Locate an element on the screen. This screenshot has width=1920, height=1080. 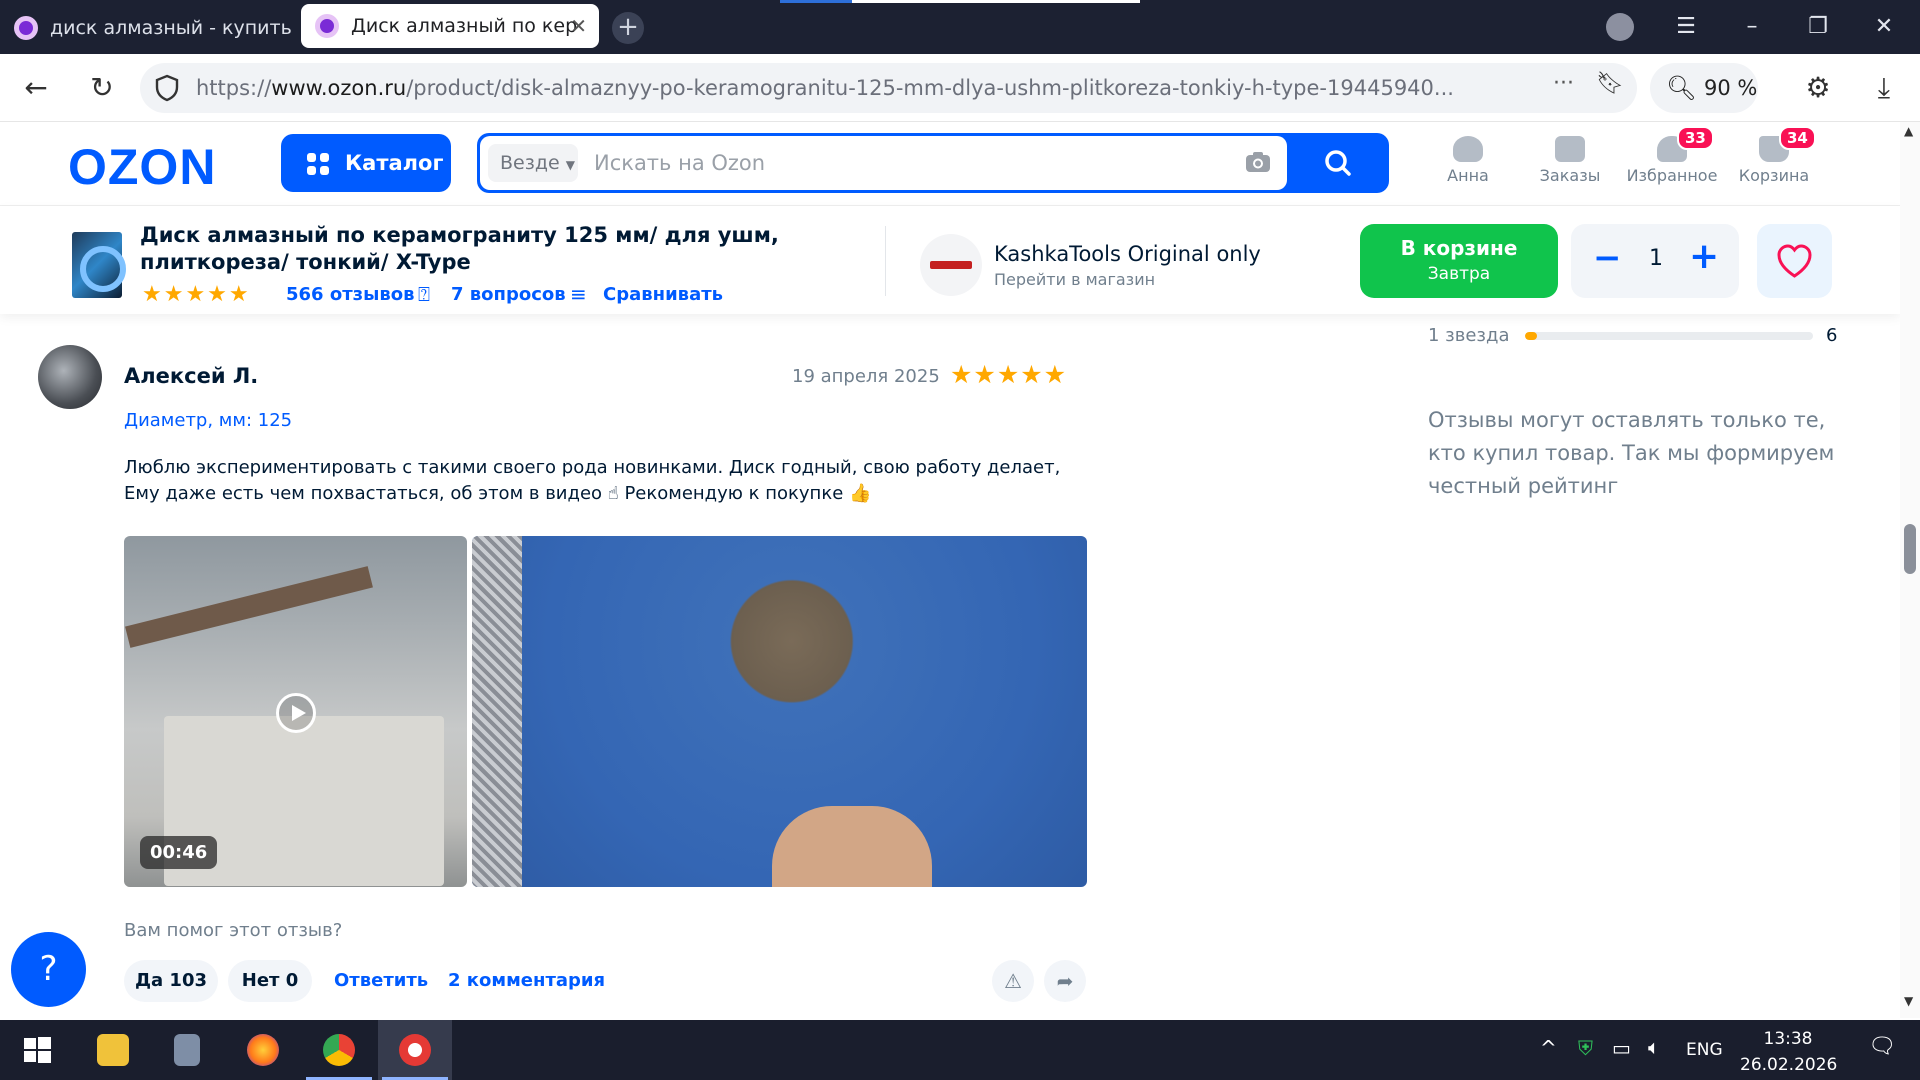
favorites-count-badge: 33 is located at coordinates (1695, 138).